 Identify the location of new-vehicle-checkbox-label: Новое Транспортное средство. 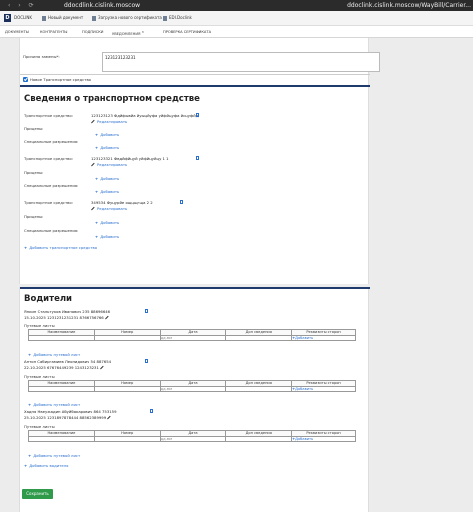
(61, 79).